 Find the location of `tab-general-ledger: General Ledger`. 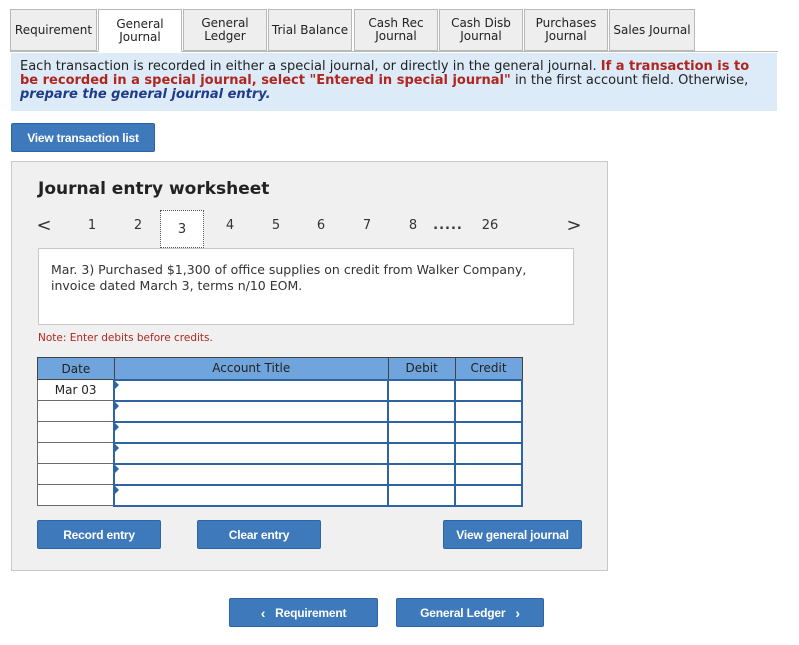

tab-general-ledger: General Ledger is located at coordinates (225, 30).